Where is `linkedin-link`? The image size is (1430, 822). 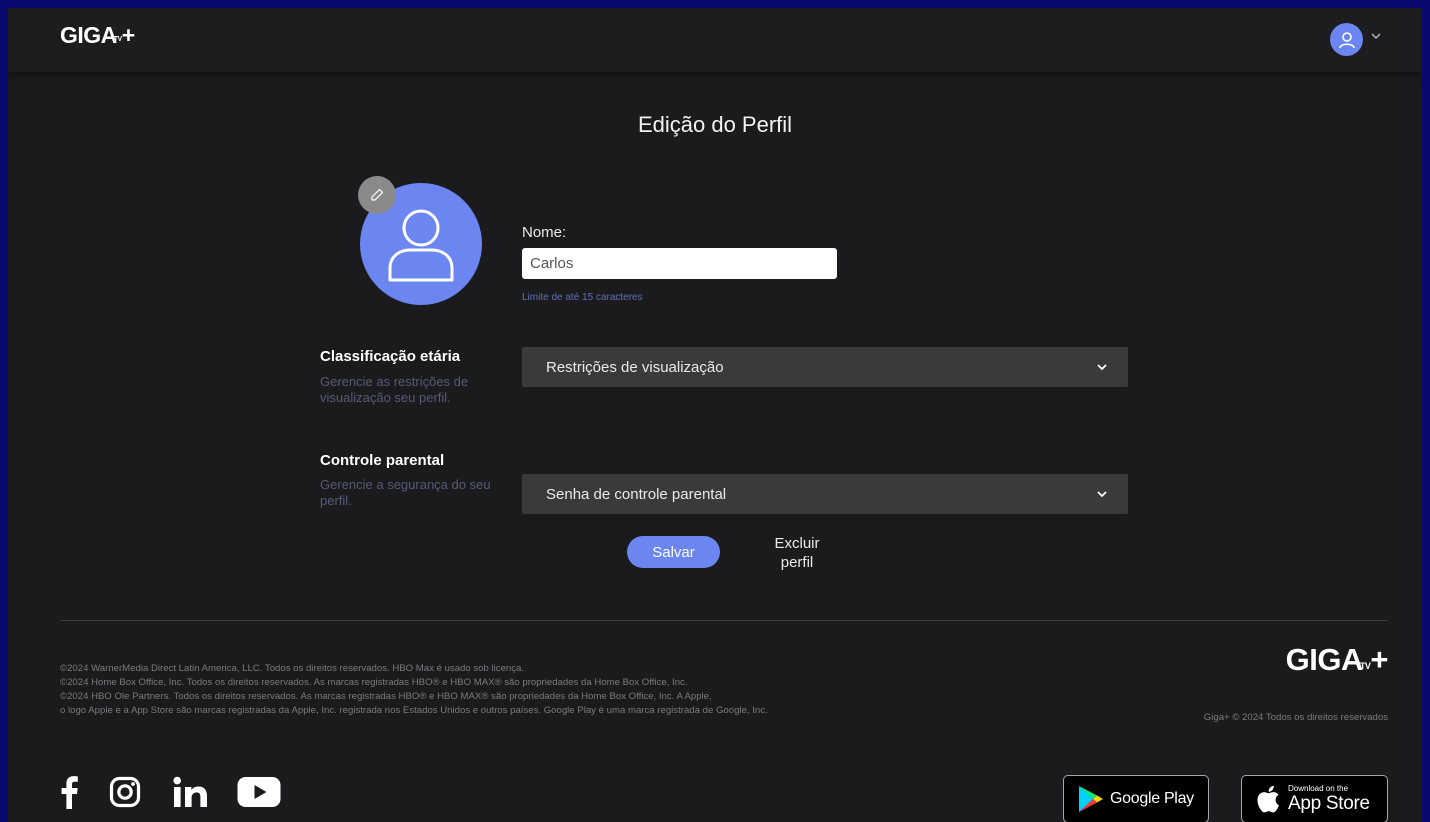
linkedin-link is located at coordinates (191, 792).